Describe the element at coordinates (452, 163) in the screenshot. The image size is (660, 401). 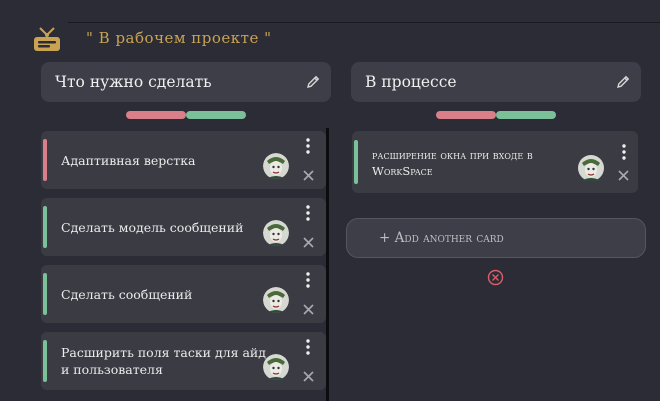
I see `card-text: расширение окна при входе в WorkSpace` at that location.